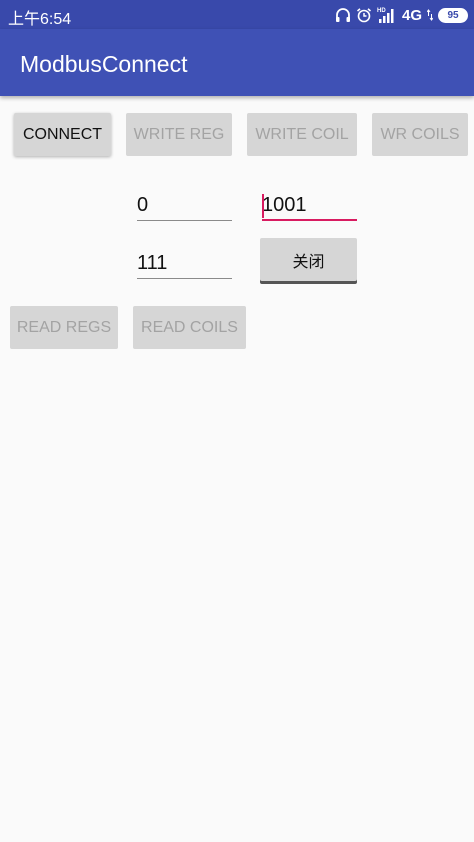 The height and width of the screenshot is (842, 474). I want to click on write-reg-button: WRITE REG, so click(179, 134).